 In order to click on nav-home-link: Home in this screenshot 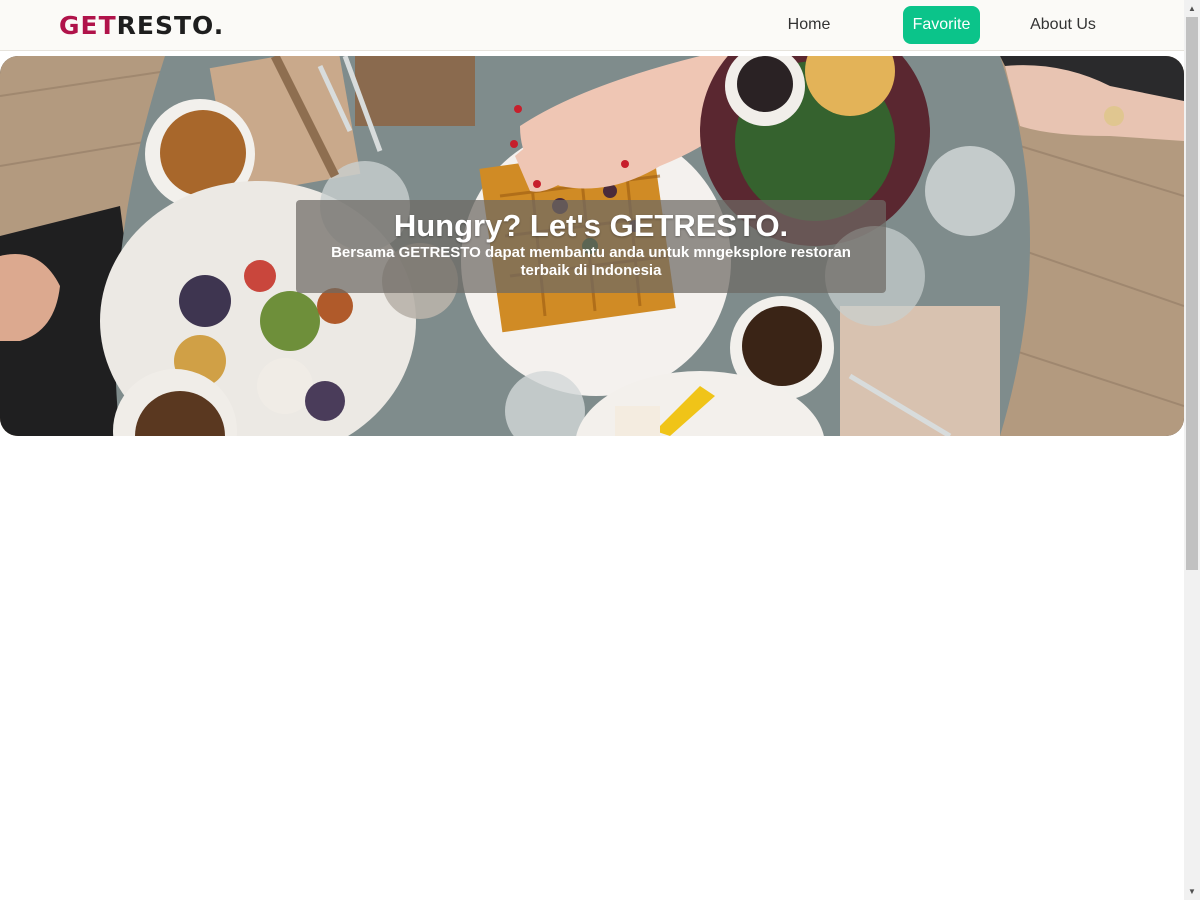, I will do `click(809, 25)`.